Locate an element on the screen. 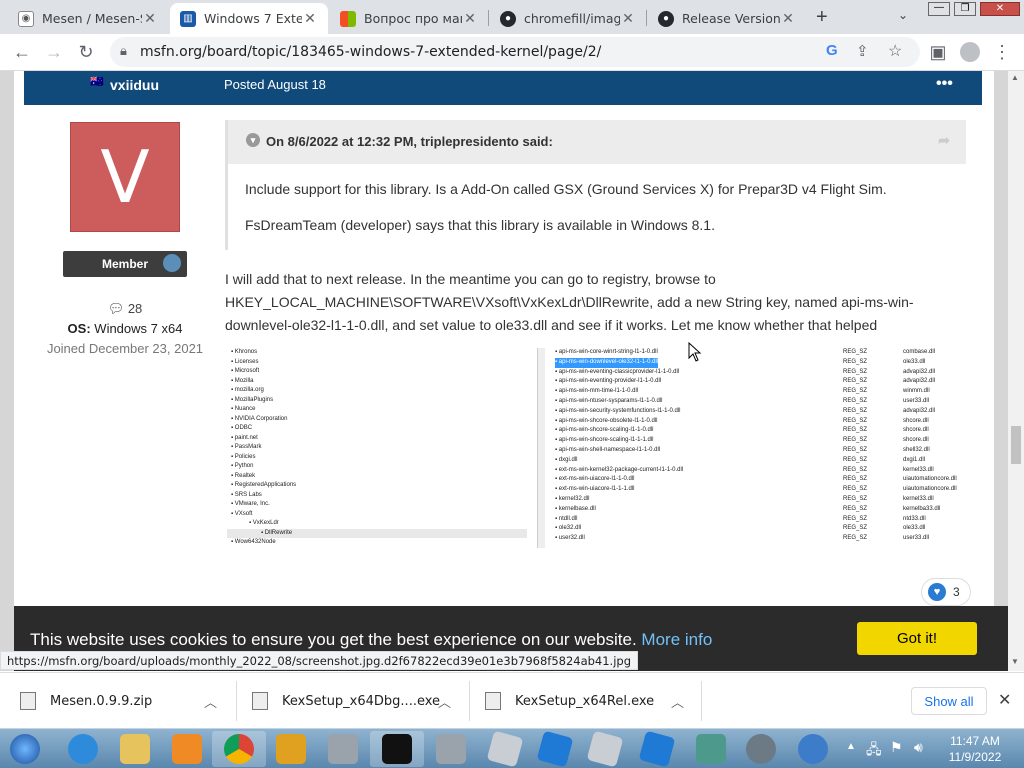  bookmark-star-icon: ☆ is located at coordinates (895, 51).